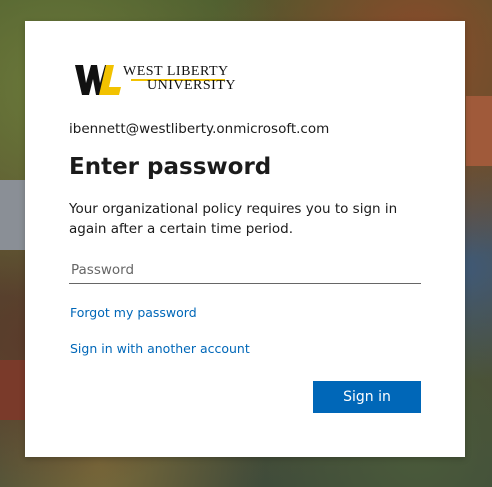 This screenshot has height=487, width=492. Describe the element at coordinates (170, 167) in the screenshot. I see `page-title: Enter password` at that location.